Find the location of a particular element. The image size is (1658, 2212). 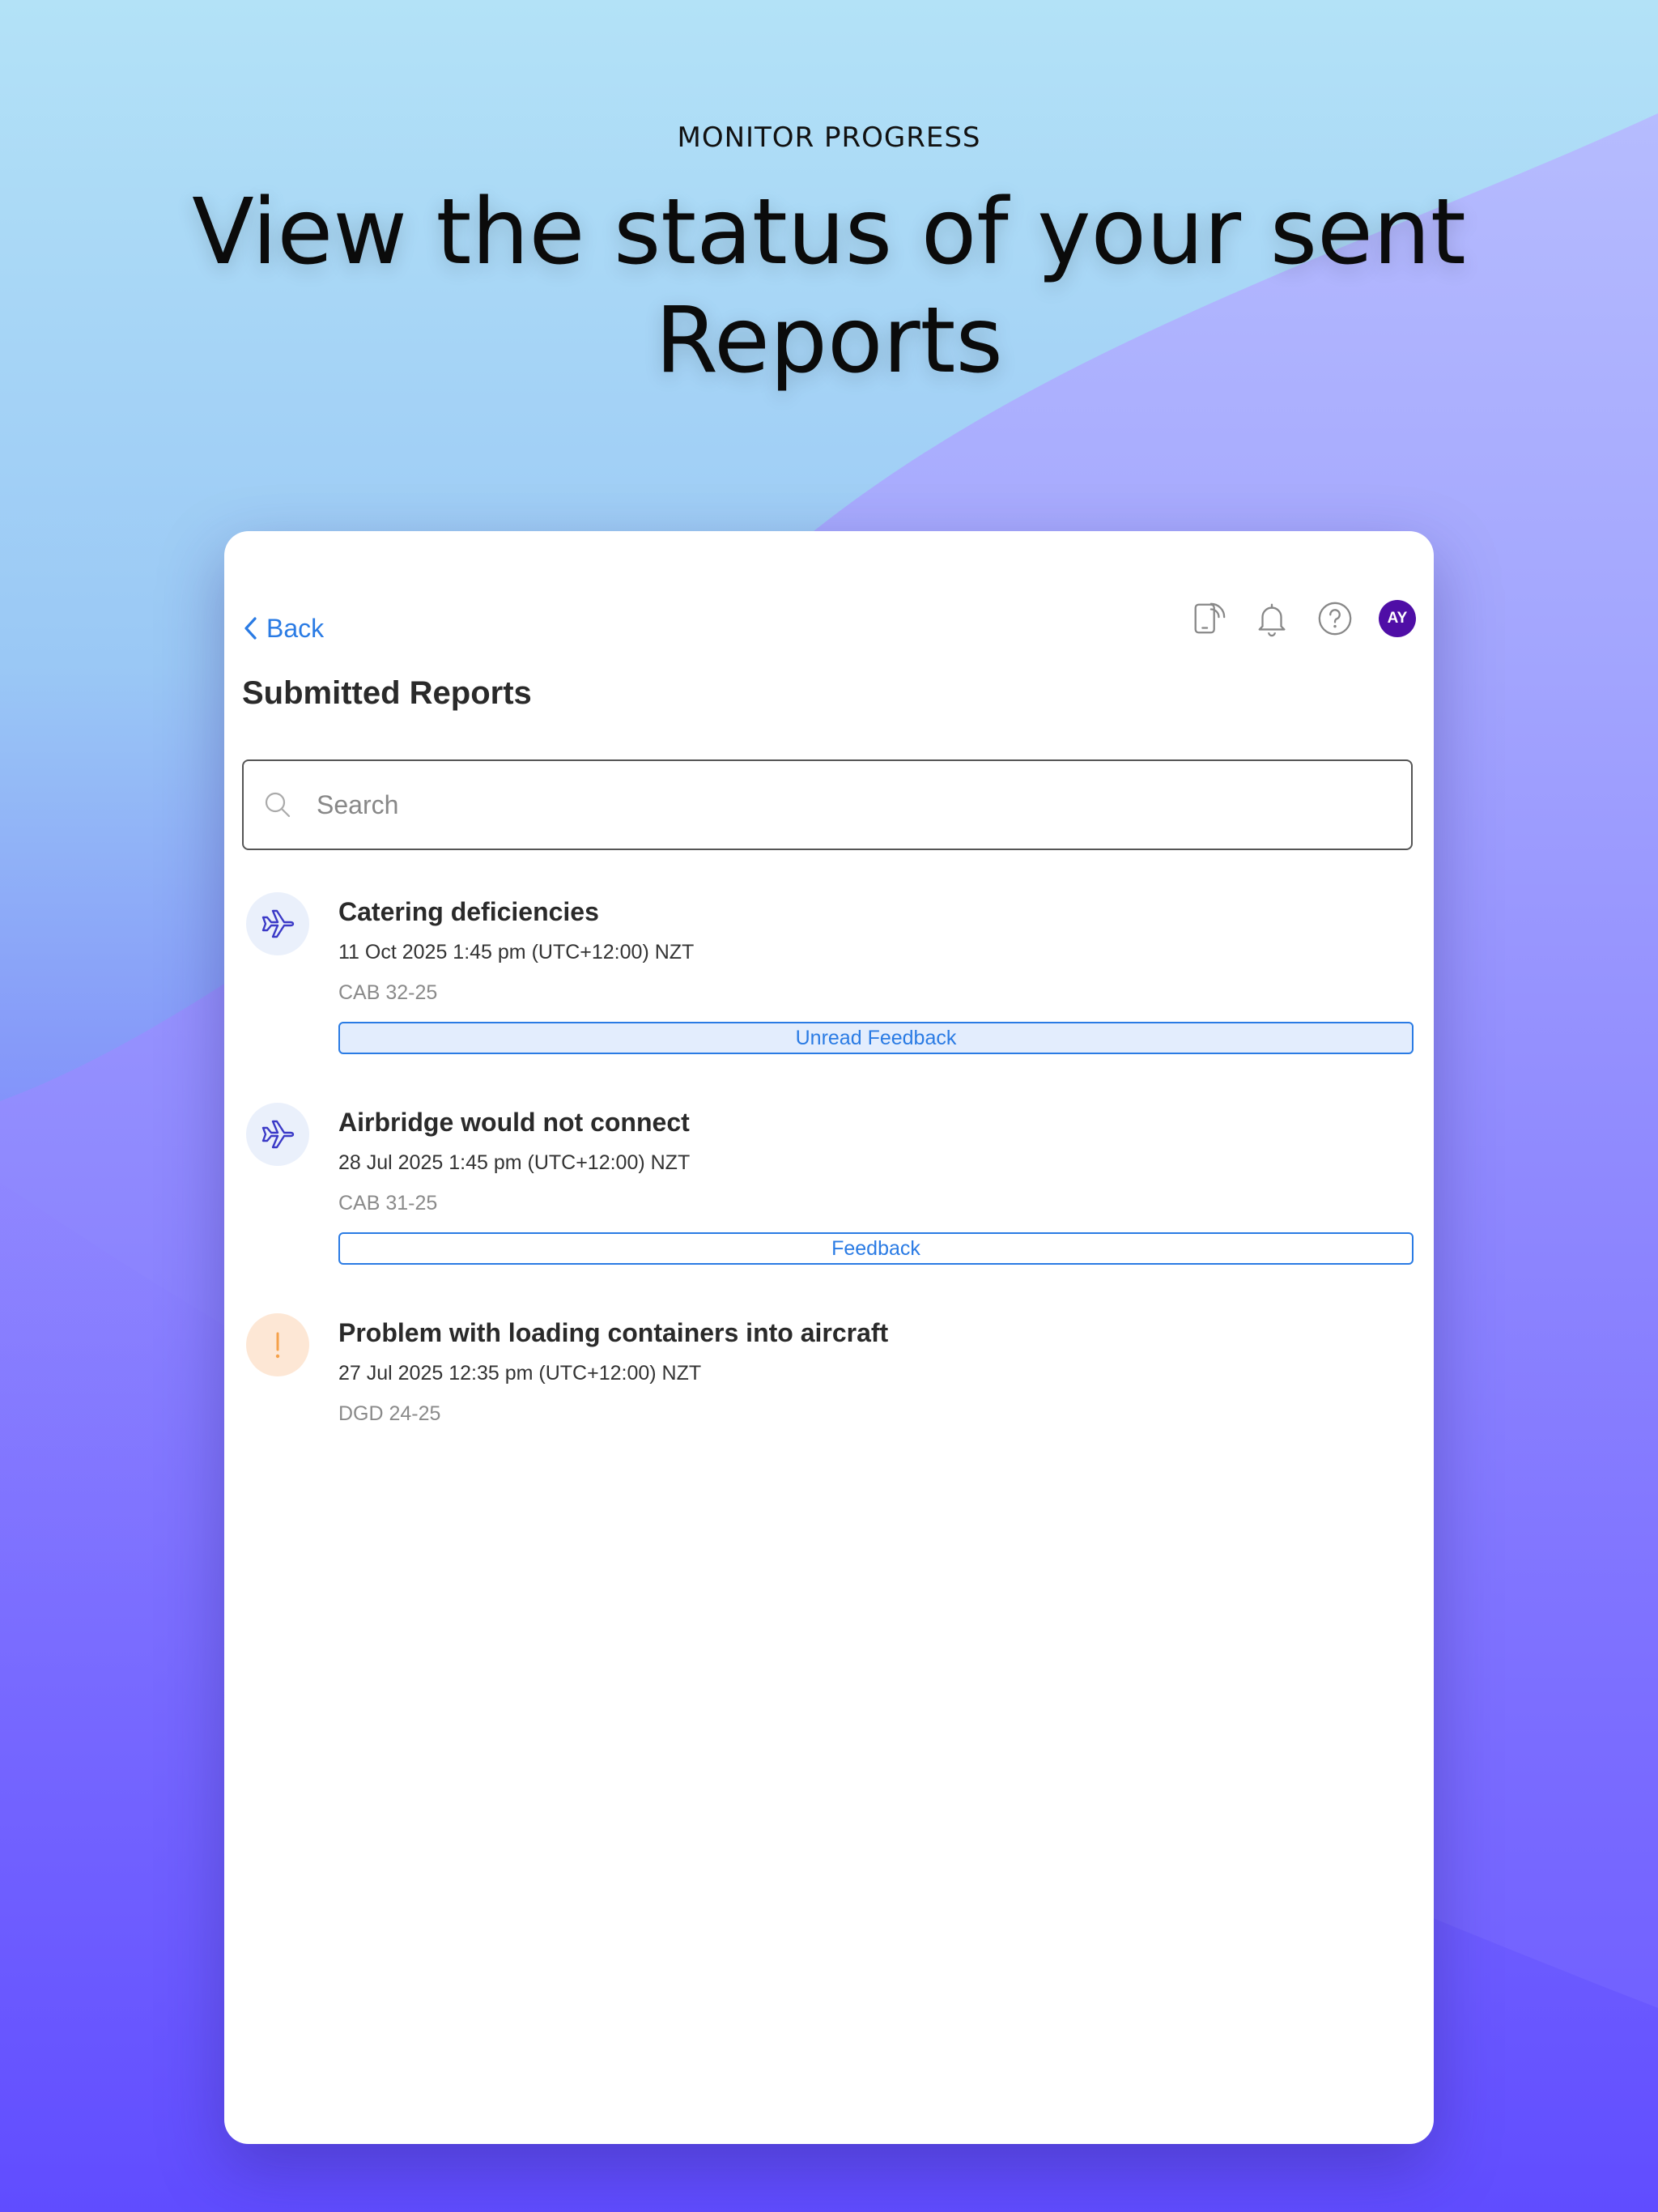

search-icon is located at coordinates (278, 805).